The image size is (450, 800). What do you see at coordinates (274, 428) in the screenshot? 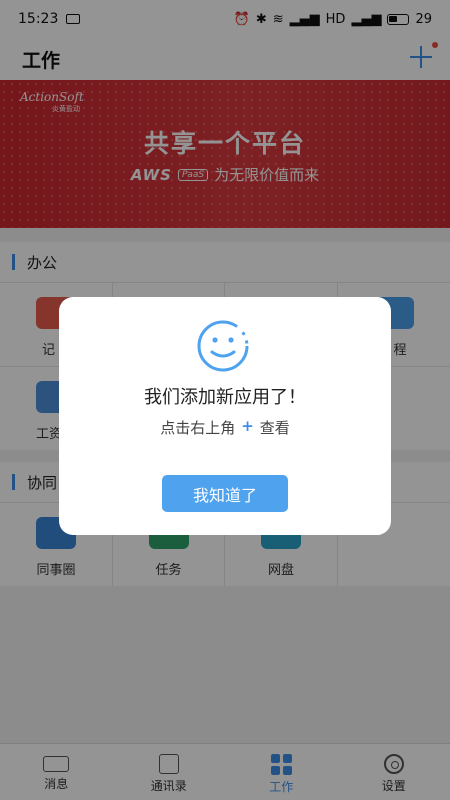
I see `hint-suffix: 查看` at bounding box center [274, 428].